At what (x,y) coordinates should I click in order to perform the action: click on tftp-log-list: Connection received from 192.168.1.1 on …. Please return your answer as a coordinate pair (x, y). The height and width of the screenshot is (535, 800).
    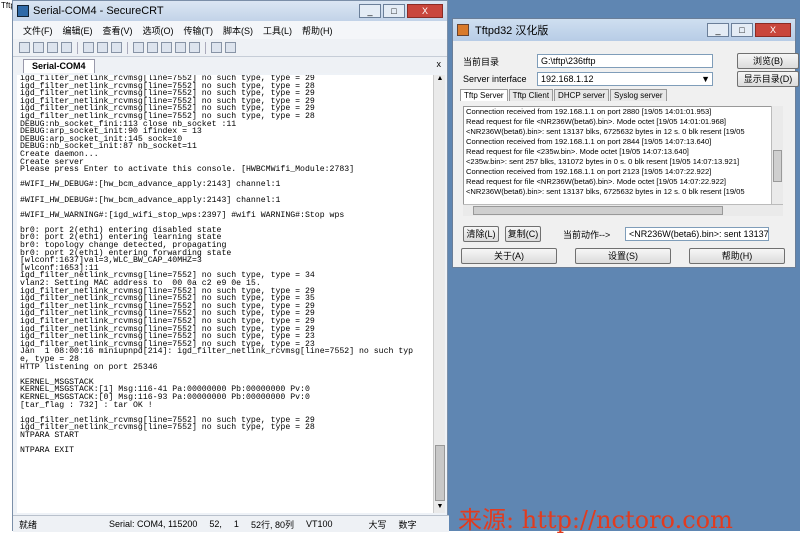
    Looking at the image, I should click on (623, 161).